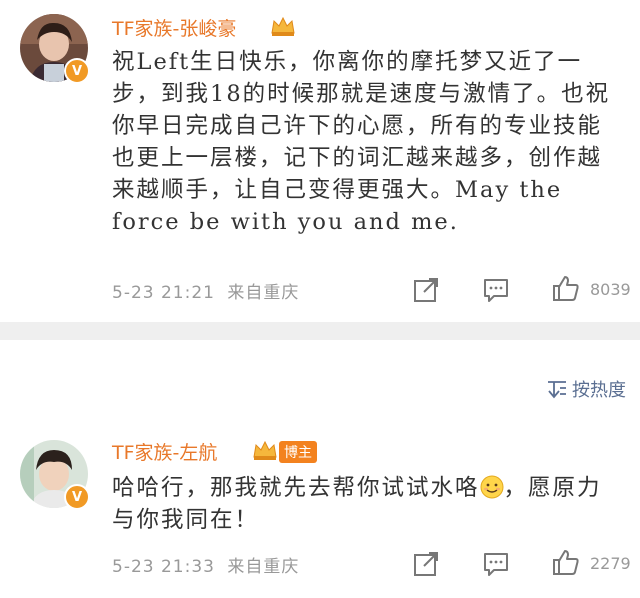  Describe the element at coordinates (492, 487) in the screenshot. I see `smiling-emoji-icon` at that location.